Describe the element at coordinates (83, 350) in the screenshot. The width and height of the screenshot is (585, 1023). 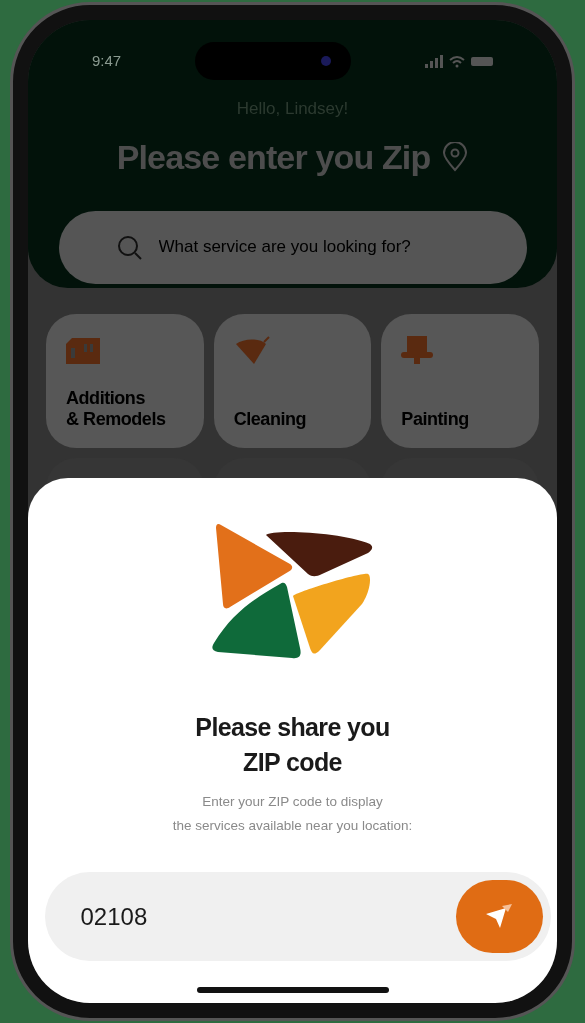
I see `house-icon` at that location.